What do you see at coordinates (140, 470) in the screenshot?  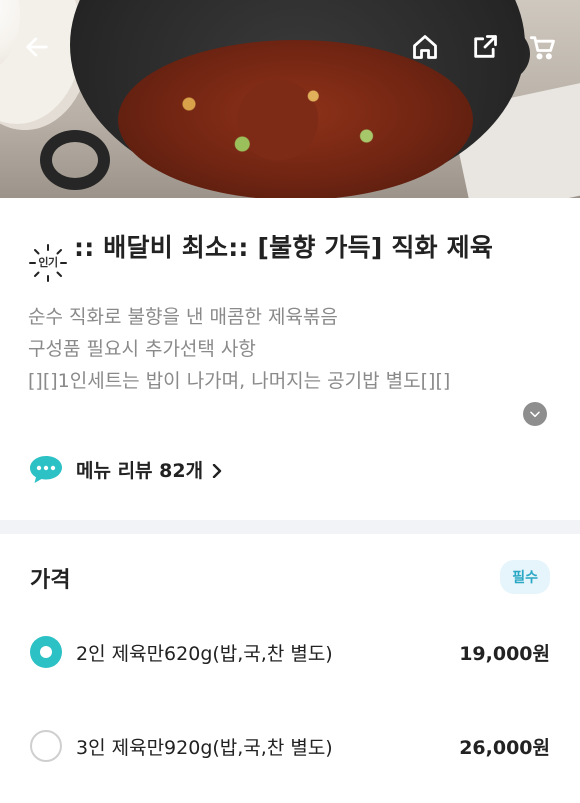 I see `review-count: 메뉴 리뷰 82개` at bounding box center [140, 470].